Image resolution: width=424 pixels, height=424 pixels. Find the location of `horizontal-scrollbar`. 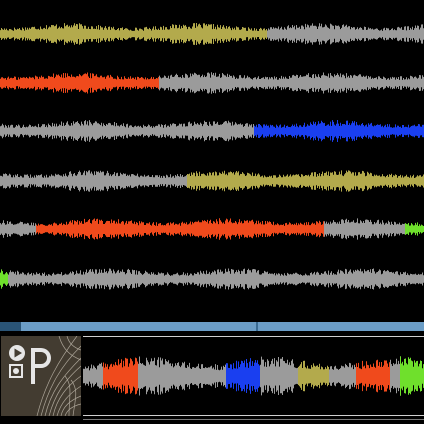

horizontal-scrollbar is located at coordinates (212, 326).